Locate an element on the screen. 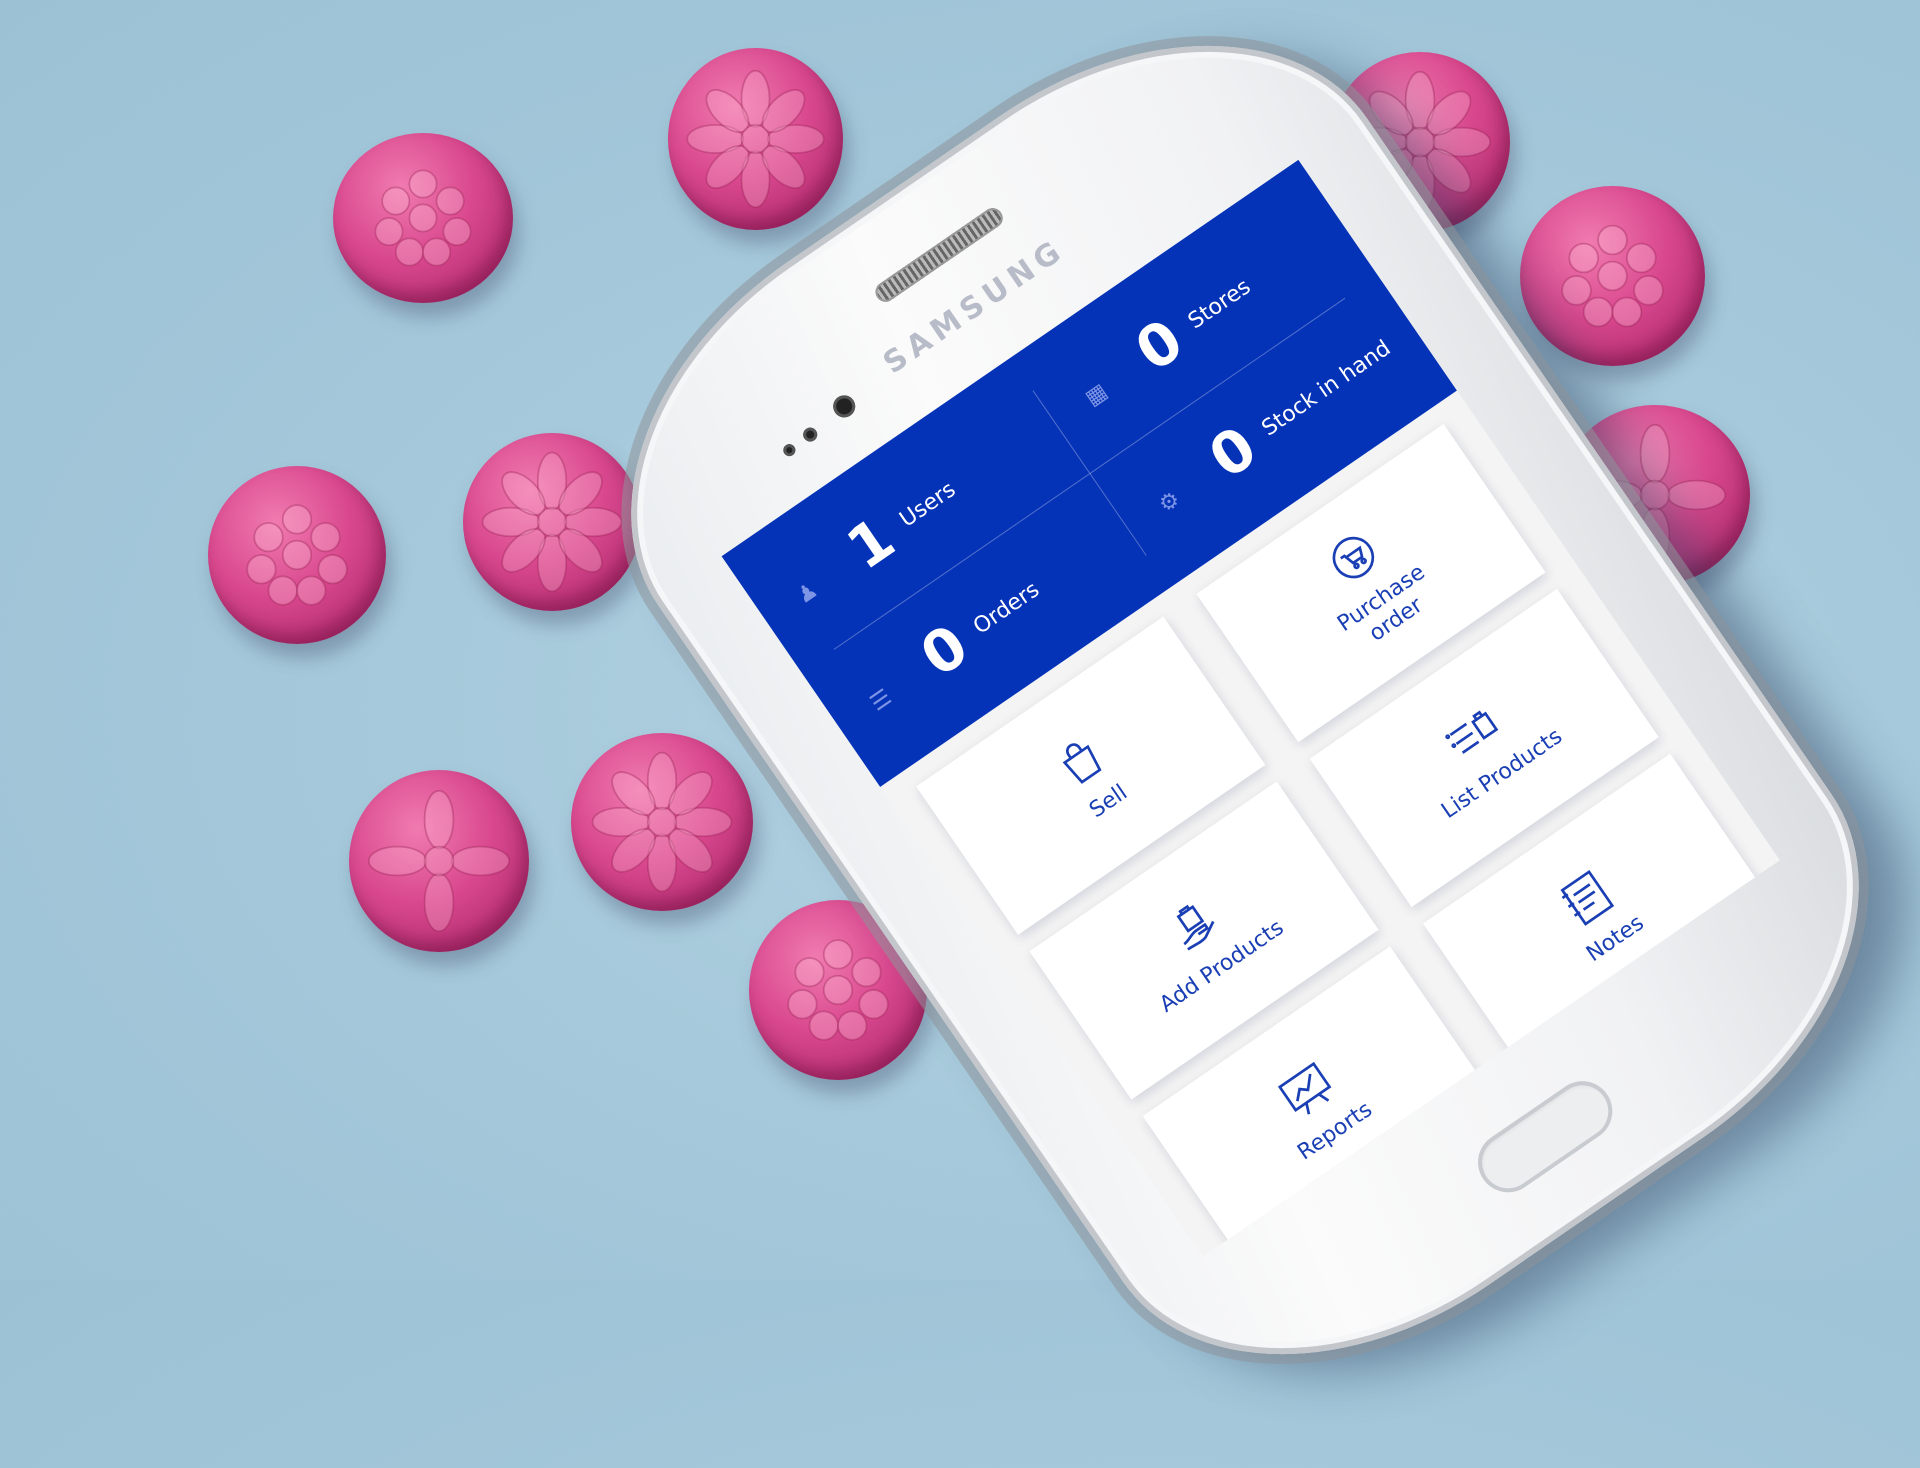 Image resolution: width=1920 pixels, height=1468 pixels. orders-list-icon: ☰ is located at coordinates (881, 700).